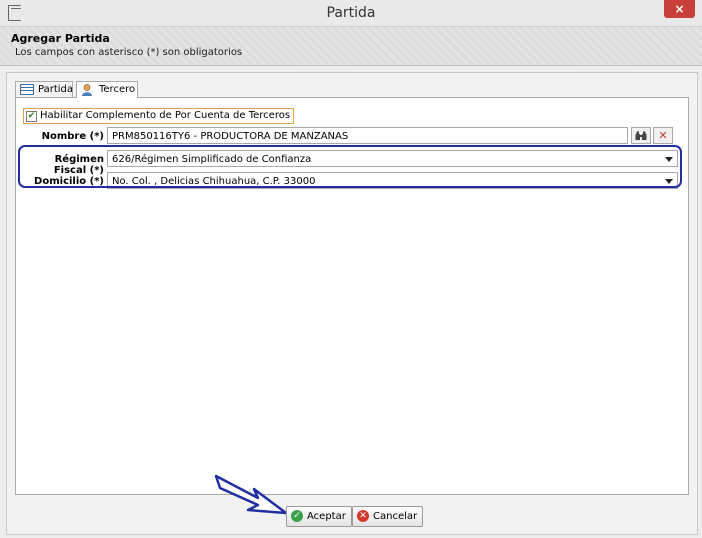 Image resolution: width=702 pixels, height=538 pixels. What do you see at coordinates (251, 494) in the screenshot?
I see `pointer-arrow-icon` at bounding box center [251, 494].